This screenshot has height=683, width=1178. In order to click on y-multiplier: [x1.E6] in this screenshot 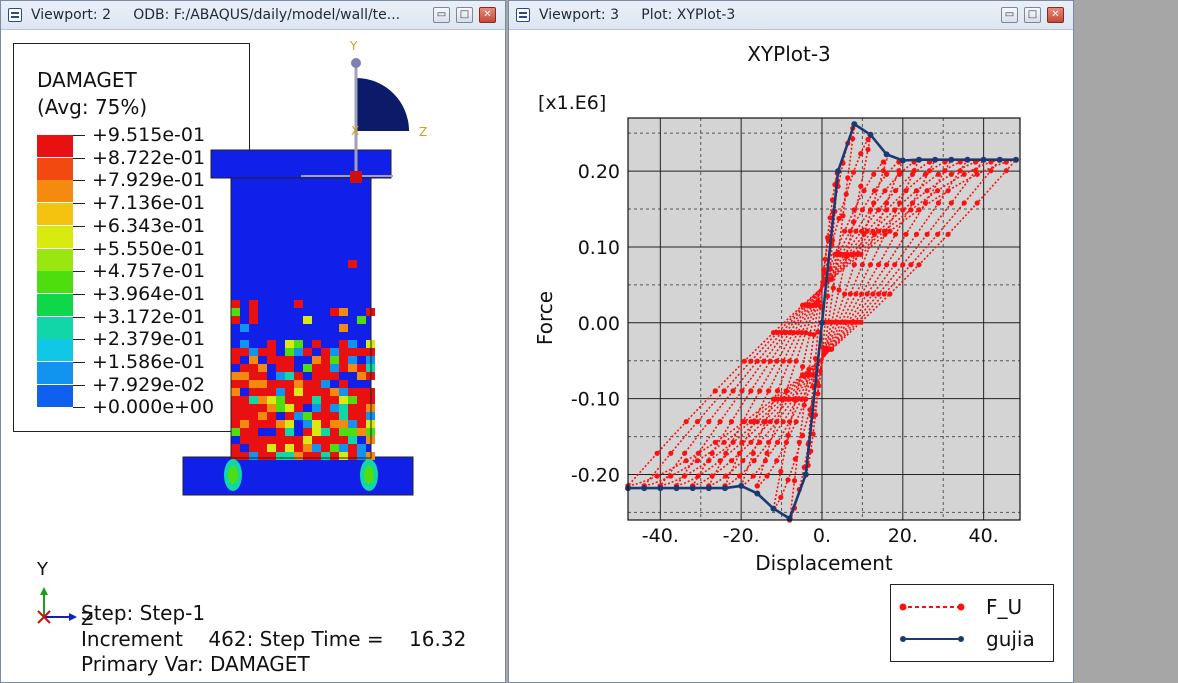, I will do `click(572, 103)`.